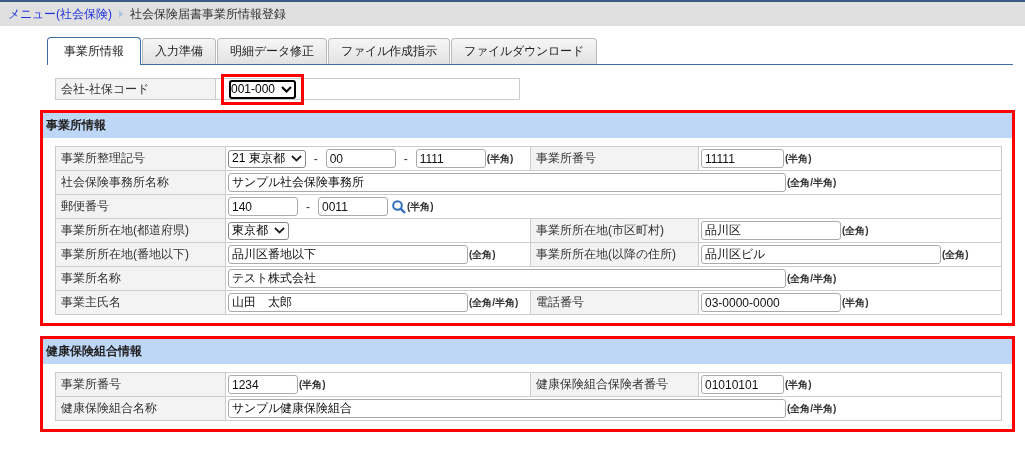 This screenshot has width=1025, height=450. What do you see at coordinates (348, 254) in the screenshot?
I see `input-field: 品川区番地以下` at bounding box center [348, 254].